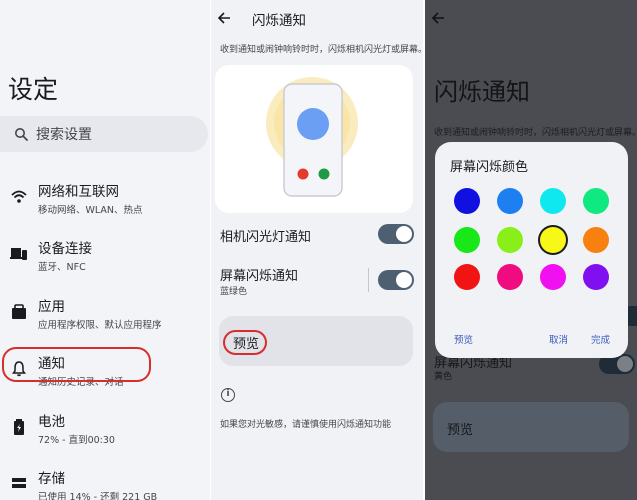  I want to click on devices-icon, so click(18, 254).